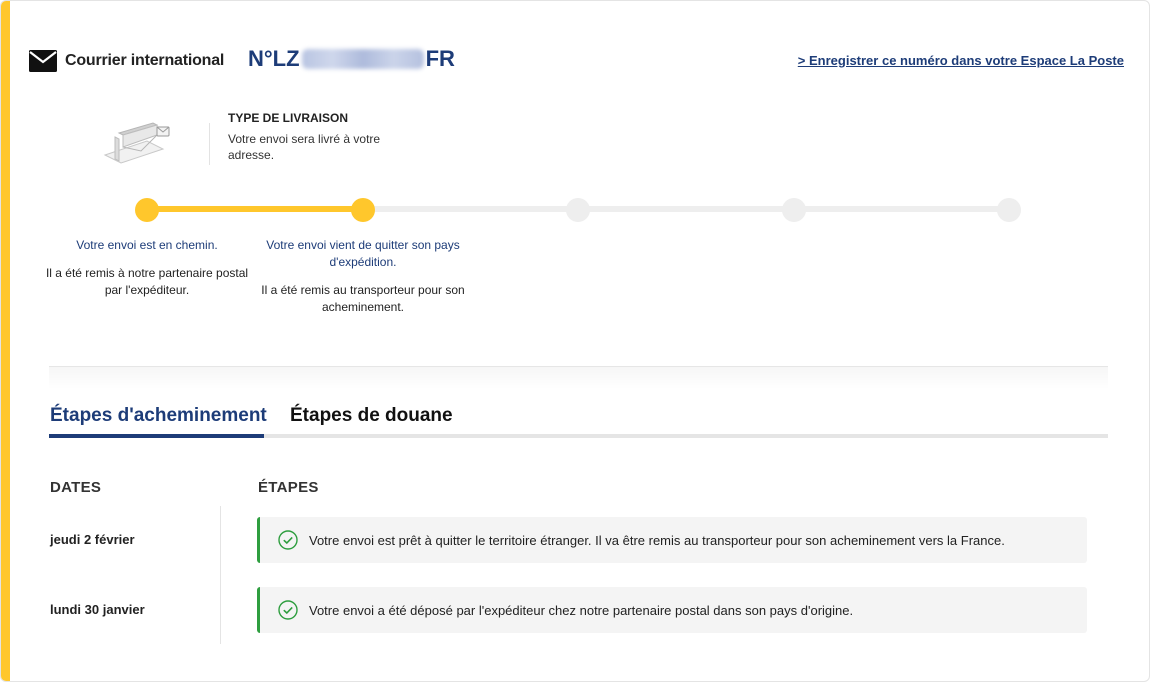 Image resolution: width=1152 pixels, height=684 pixels. Describe the element at coordinates (274, 58) in the screenshot. I see `tracking-prefix: N°LZ` at that location.